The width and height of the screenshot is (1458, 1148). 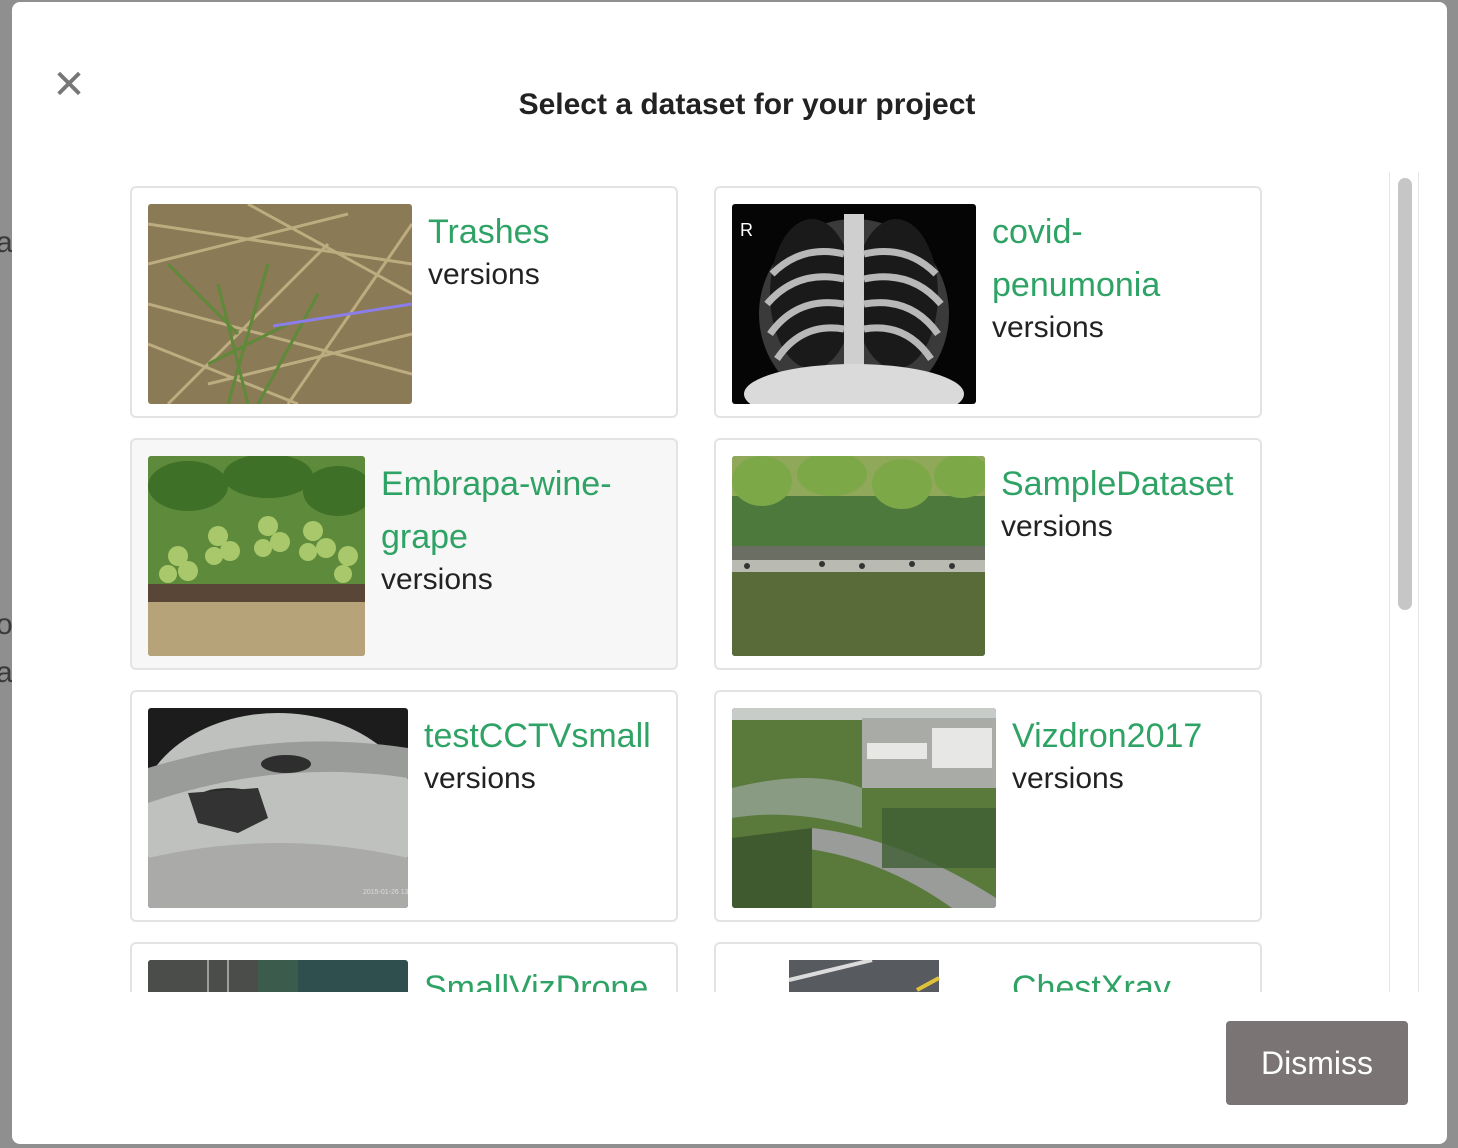 I want to click on dataset-card-vizdron2017: Vizdron2017 versions, so click(x=988, y=806).